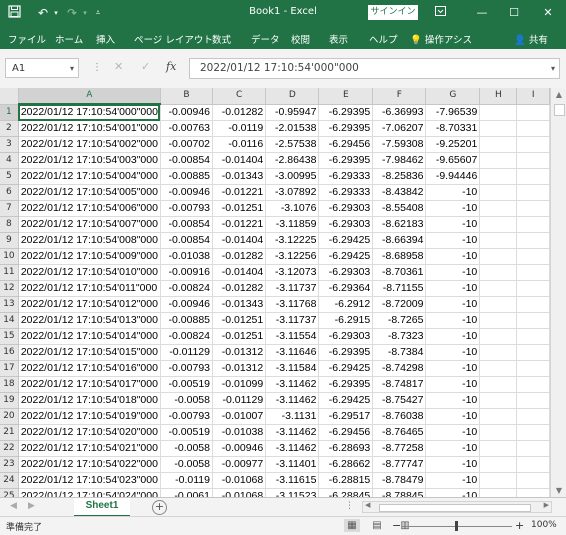 The width and height of the screenshot is (566, 535). Describe the element at coordinates (239, 192) in the screenshot. I see `cell-c6: -0.01221` at that location.